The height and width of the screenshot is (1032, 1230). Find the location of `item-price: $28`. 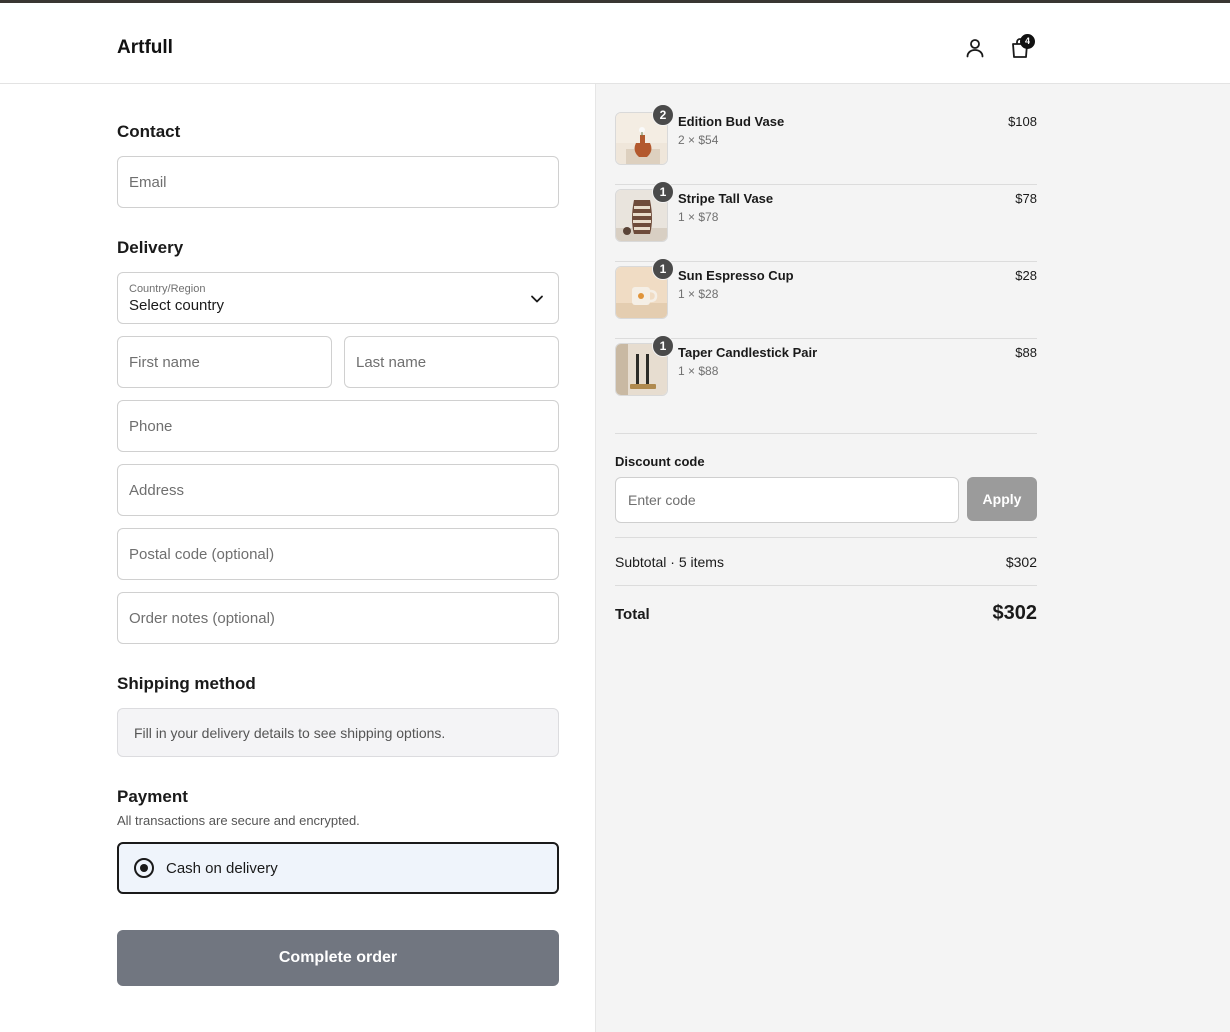

item-price: $28 is located at coordinates (1026, 275).